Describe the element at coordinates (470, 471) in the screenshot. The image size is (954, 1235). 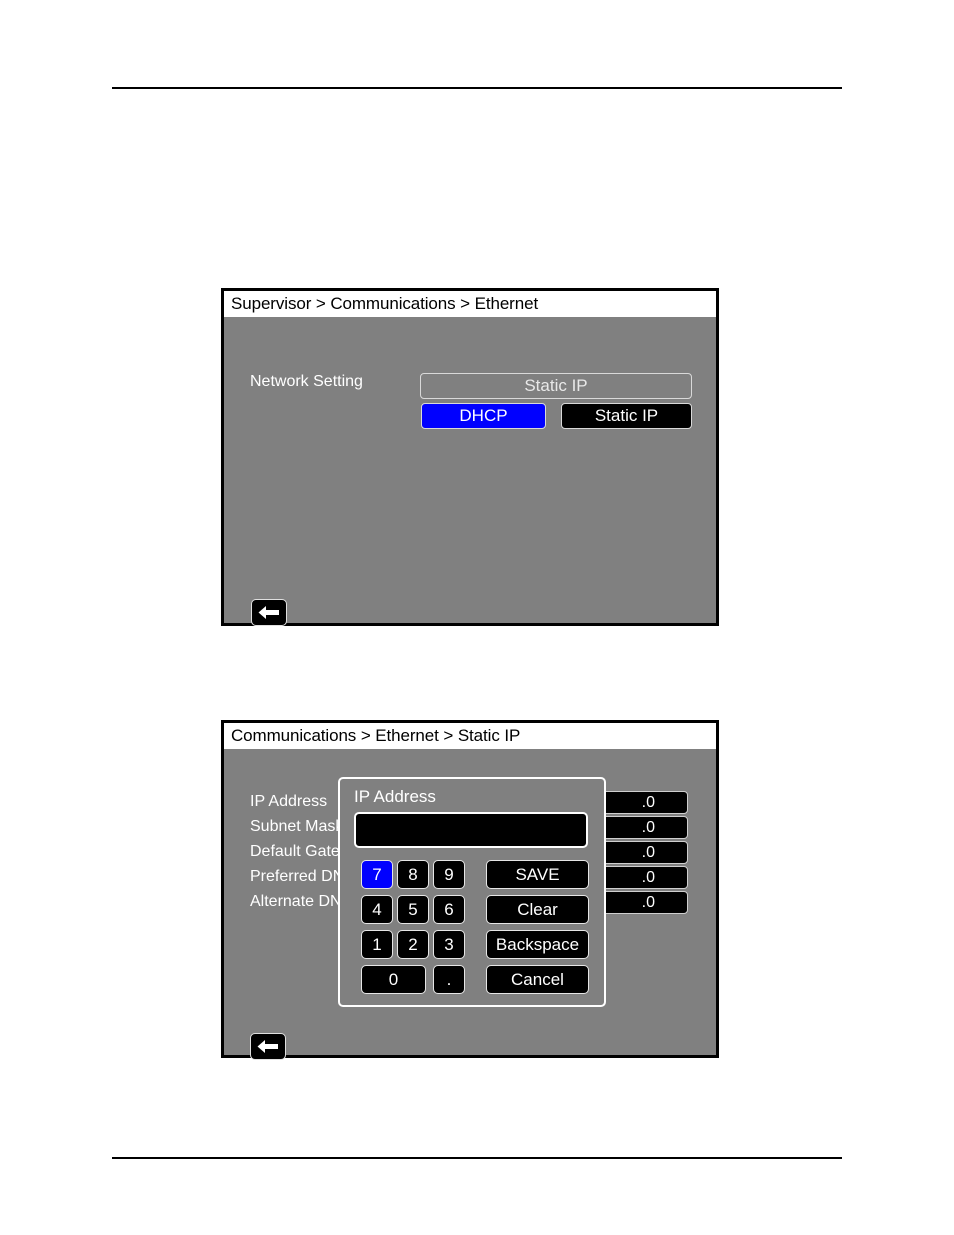
I see `panel-body-ethernet: Network Setting Static IP DHCP Static IP` at that location.